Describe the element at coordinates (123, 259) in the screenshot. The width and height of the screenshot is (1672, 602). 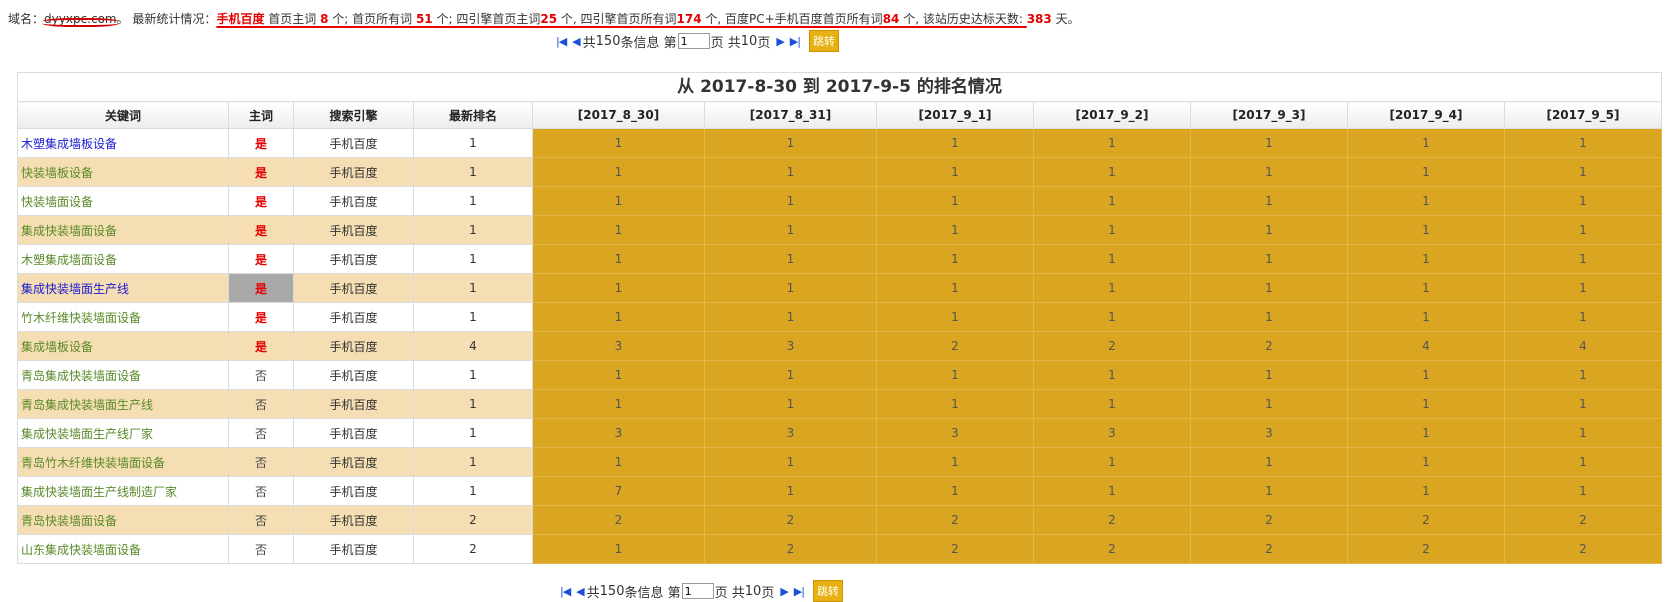
I see `keyword-cell: 木塑集成墙面设备` at that location.